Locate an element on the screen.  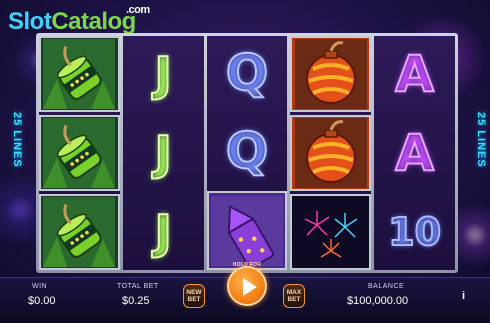
win-value: $0.00 is located at coordinates (42, 301).